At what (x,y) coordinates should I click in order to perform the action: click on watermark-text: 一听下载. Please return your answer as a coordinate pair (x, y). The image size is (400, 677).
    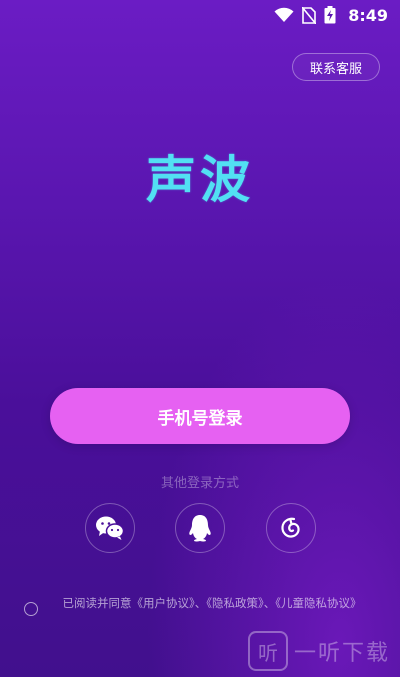
    Looking at the image, I should click on (341, 653).